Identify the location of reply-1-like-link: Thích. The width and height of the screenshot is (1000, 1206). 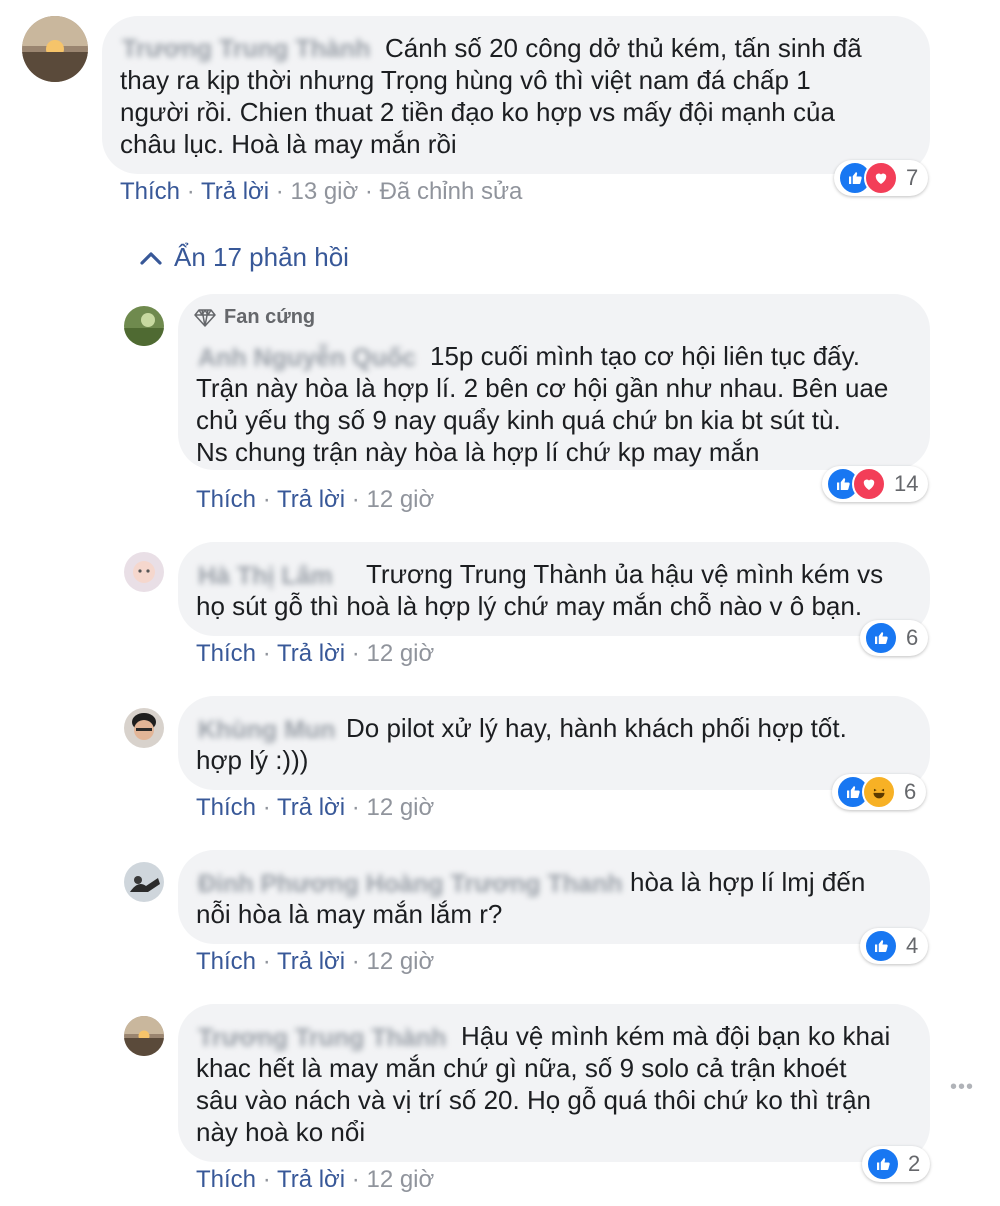
(226, 499).